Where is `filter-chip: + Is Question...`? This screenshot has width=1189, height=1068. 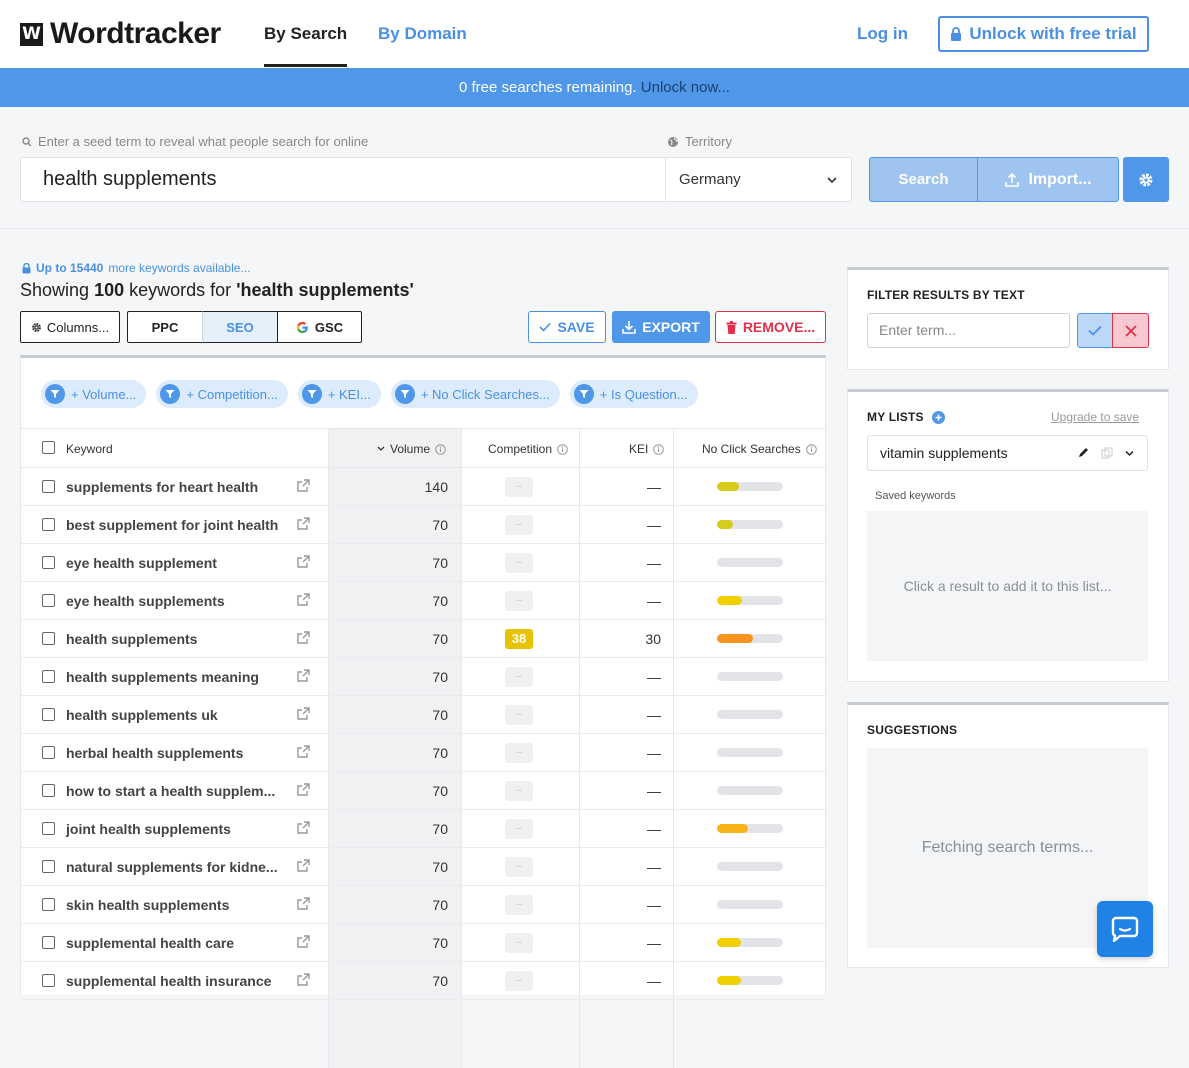 filter-chip: + Is Question... is located at coordinates (633, 394).